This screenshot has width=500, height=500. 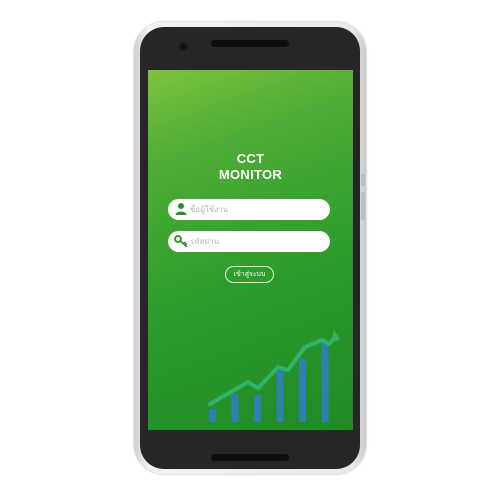 I want to click on phone-volume-button, so click(x=363, y=206).